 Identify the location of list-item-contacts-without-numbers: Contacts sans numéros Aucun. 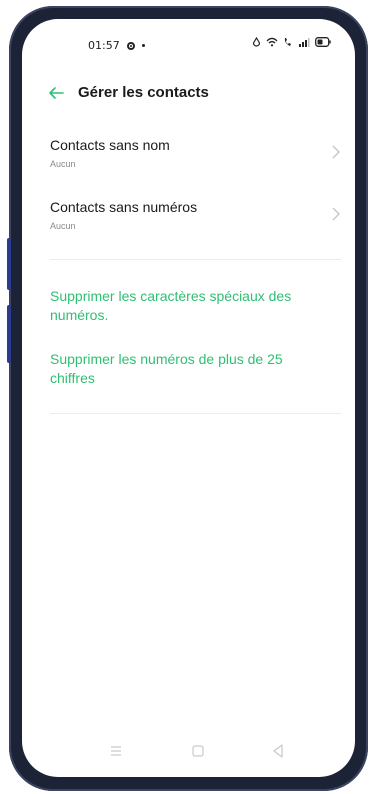
(188, 227).